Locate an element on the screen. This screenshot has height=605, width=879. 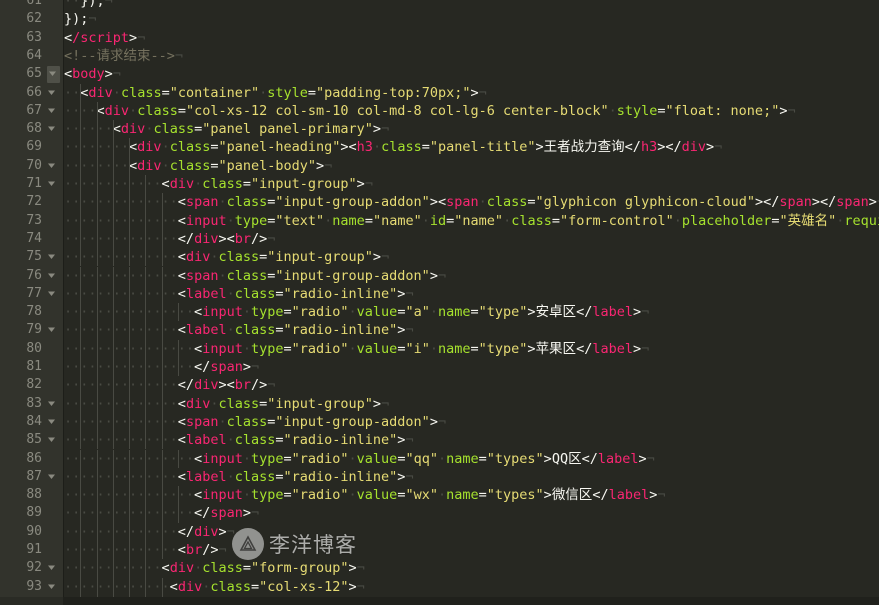
gutter-line: 92 is located at coordinates (31, 568).